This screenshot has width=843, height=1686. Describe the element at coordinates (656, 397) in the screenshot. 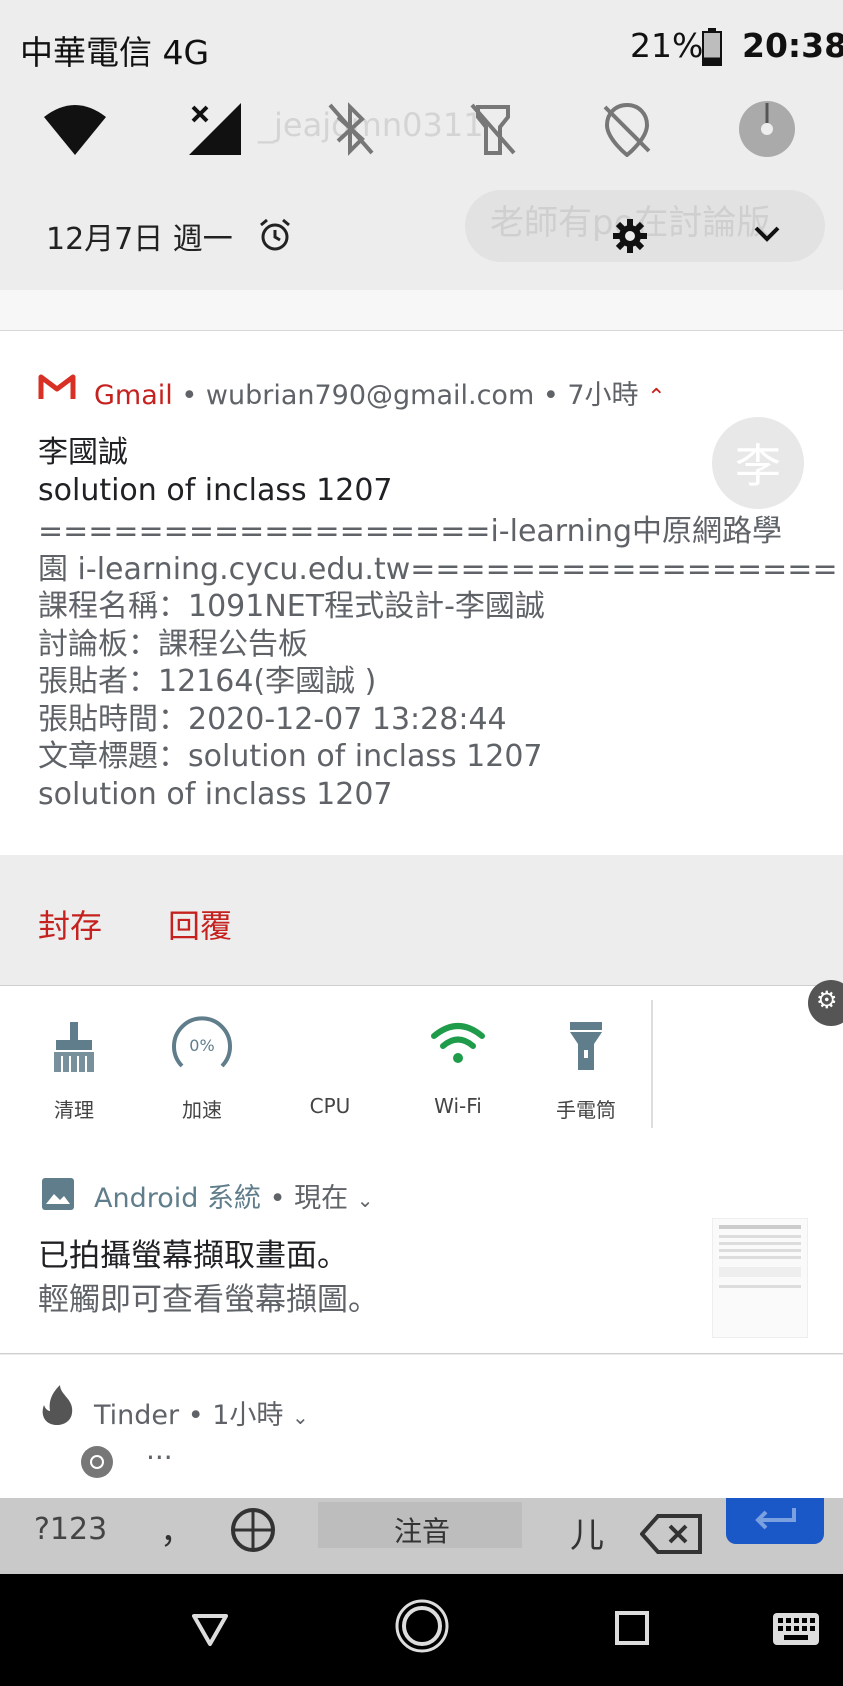

I see `collapse-chevron-up-icon: ⌃` at that location.